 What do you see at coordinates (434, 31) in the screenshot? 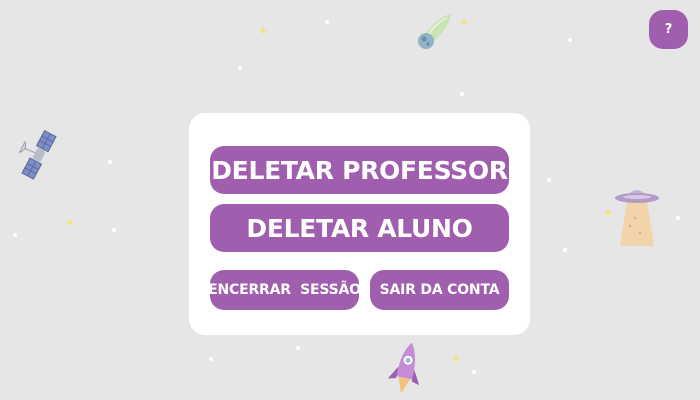
I see `comet-icon` at bounding box center [434, 31].